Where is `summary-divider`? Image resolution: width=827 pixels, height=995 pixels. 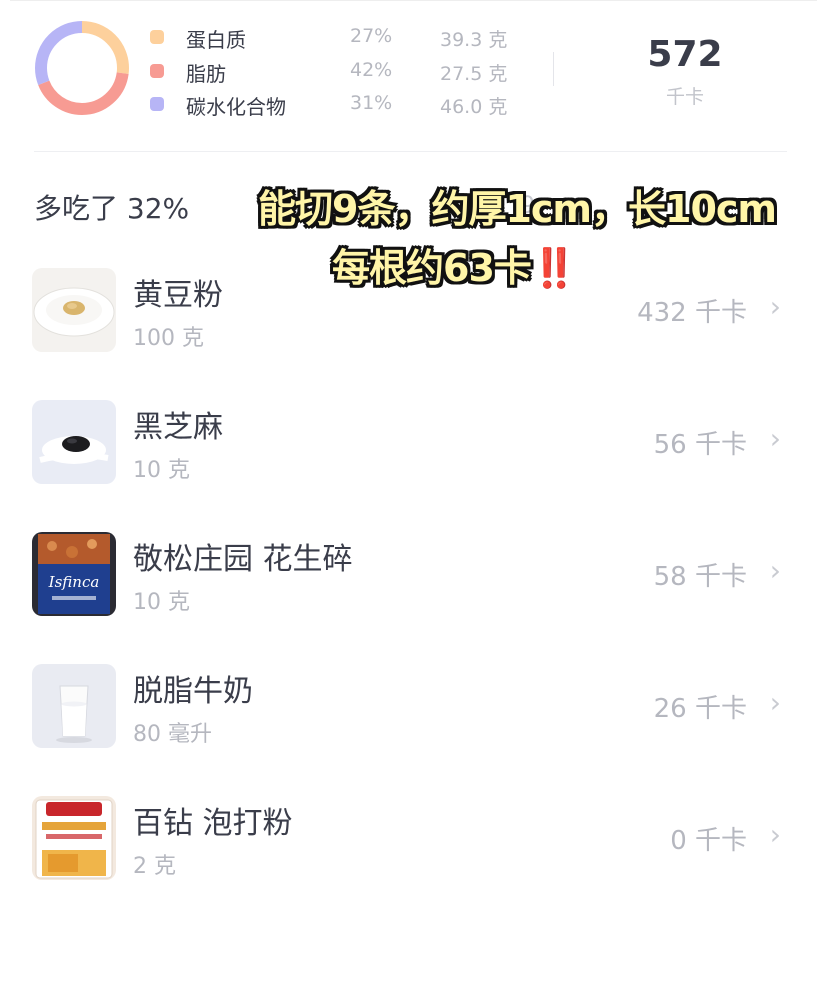
summary-divider is located at coordinates (553, 69).